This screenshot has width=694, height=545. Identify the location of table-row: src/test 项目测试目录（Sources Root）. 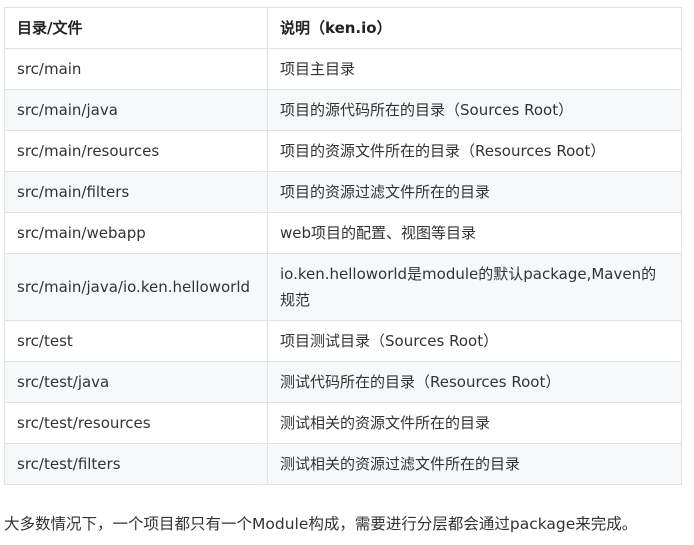
(343, 341).